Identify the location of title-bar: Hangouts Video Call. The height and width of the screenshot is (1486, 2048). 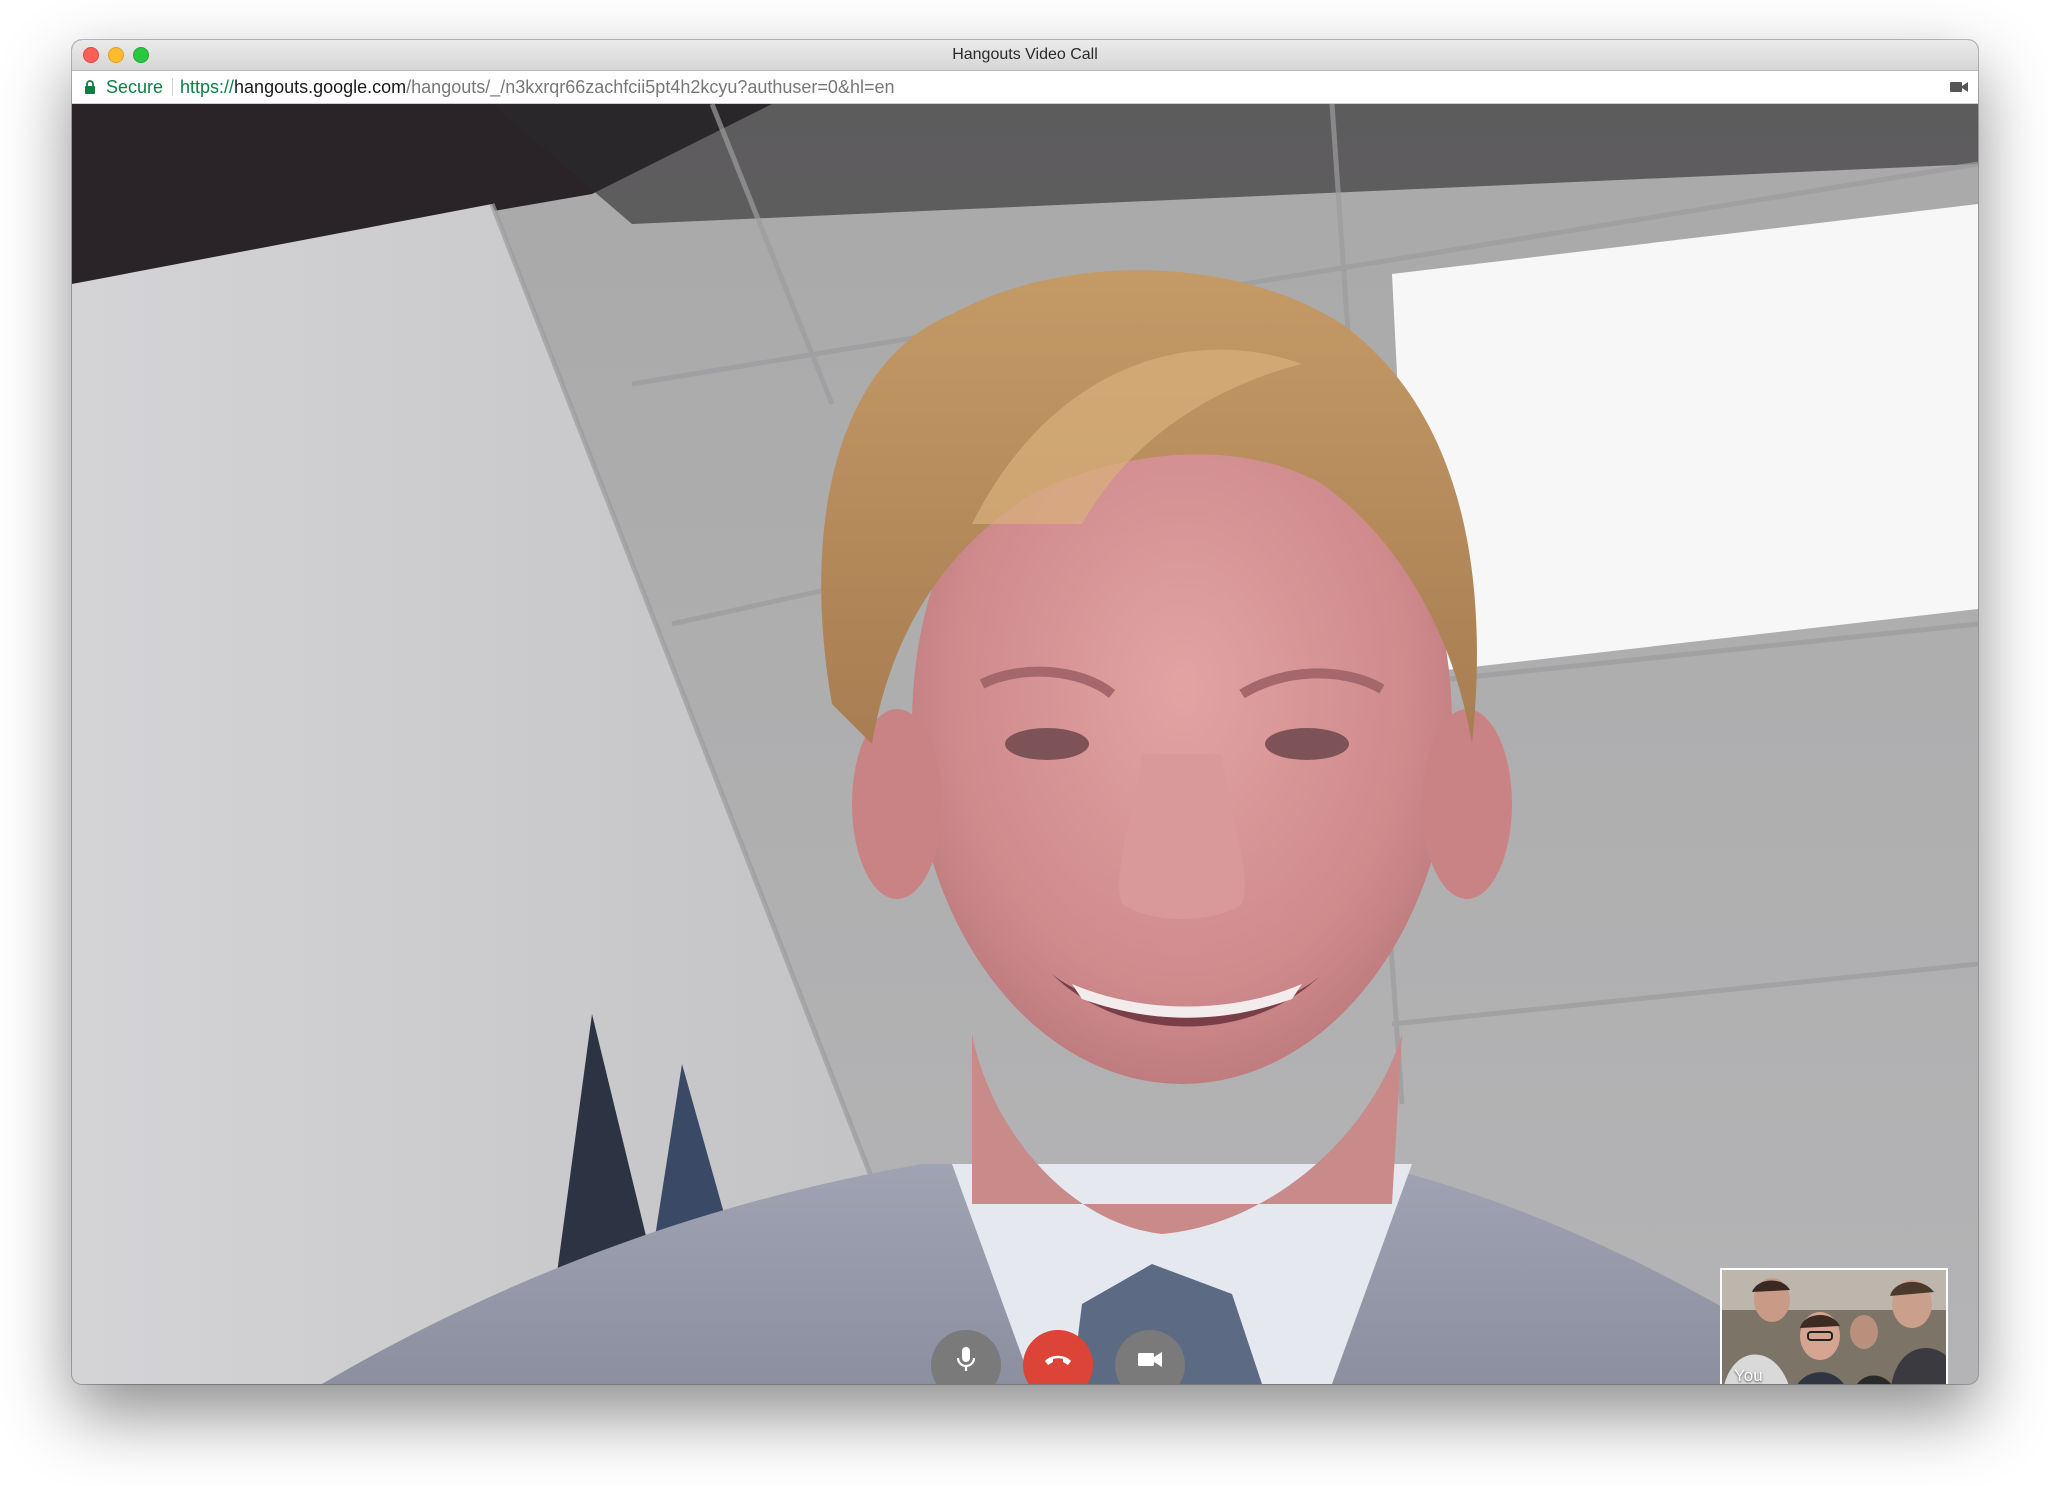
(1025, 55).